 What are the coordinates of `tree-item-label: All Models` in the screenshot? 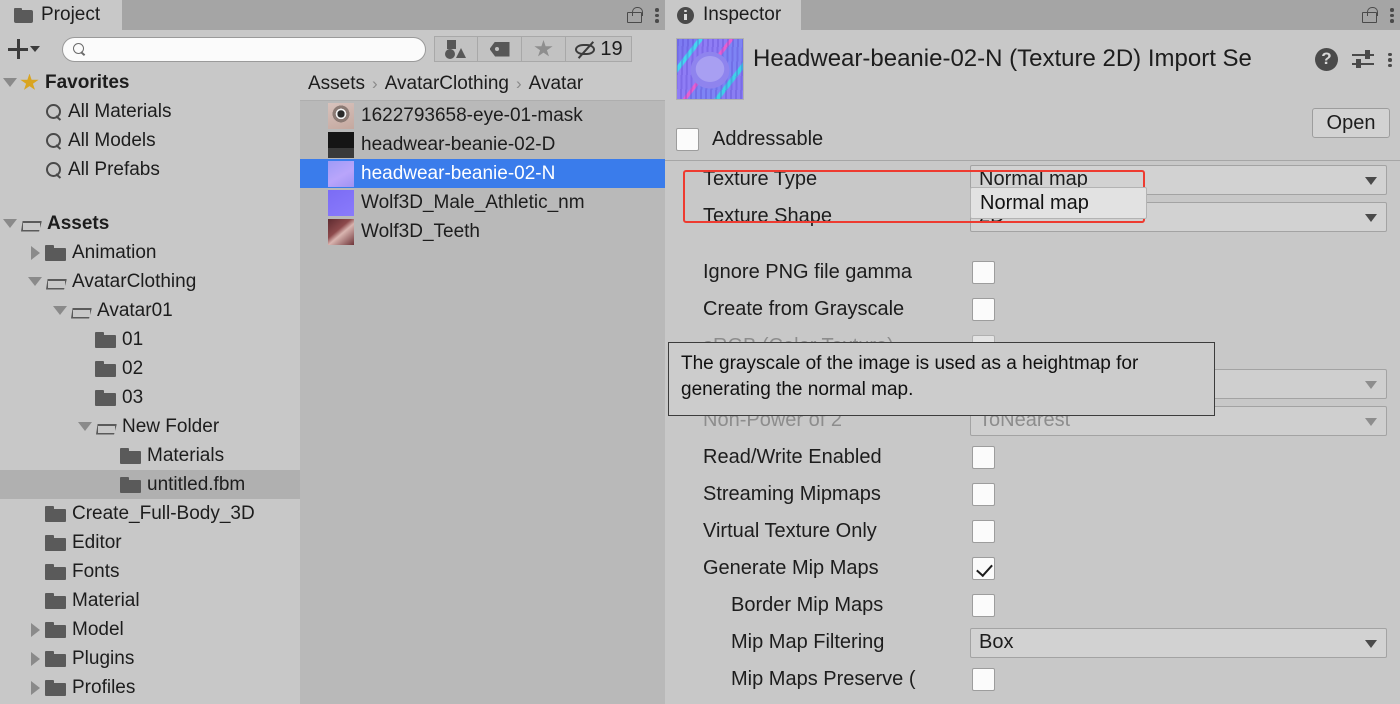 It's located at (112, 140).